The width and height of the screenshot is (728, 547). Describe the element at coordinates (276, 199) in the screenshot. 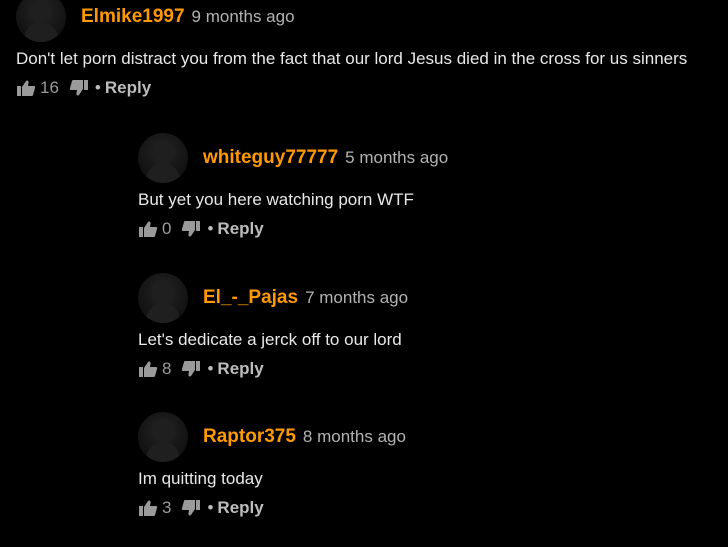

I see `comment-text: But yet you here watching porn WTF` at that location.